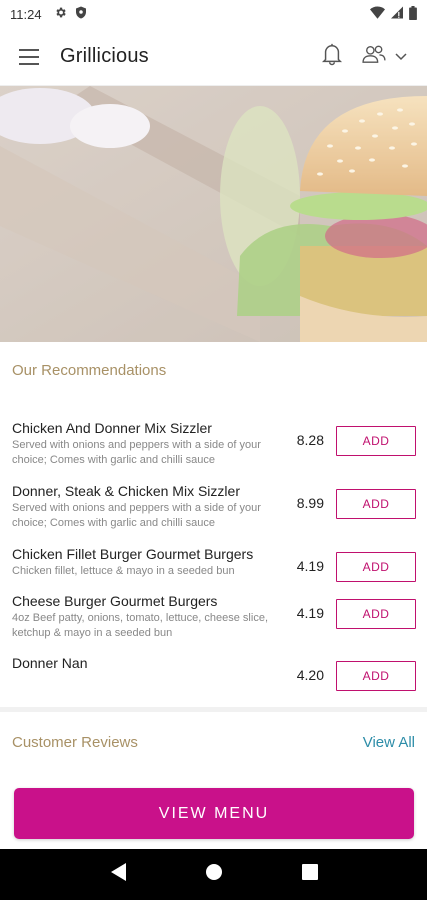 The width and height of the screenshot is (427, 900). I want to click on wifi-icon, so click(377, 14).